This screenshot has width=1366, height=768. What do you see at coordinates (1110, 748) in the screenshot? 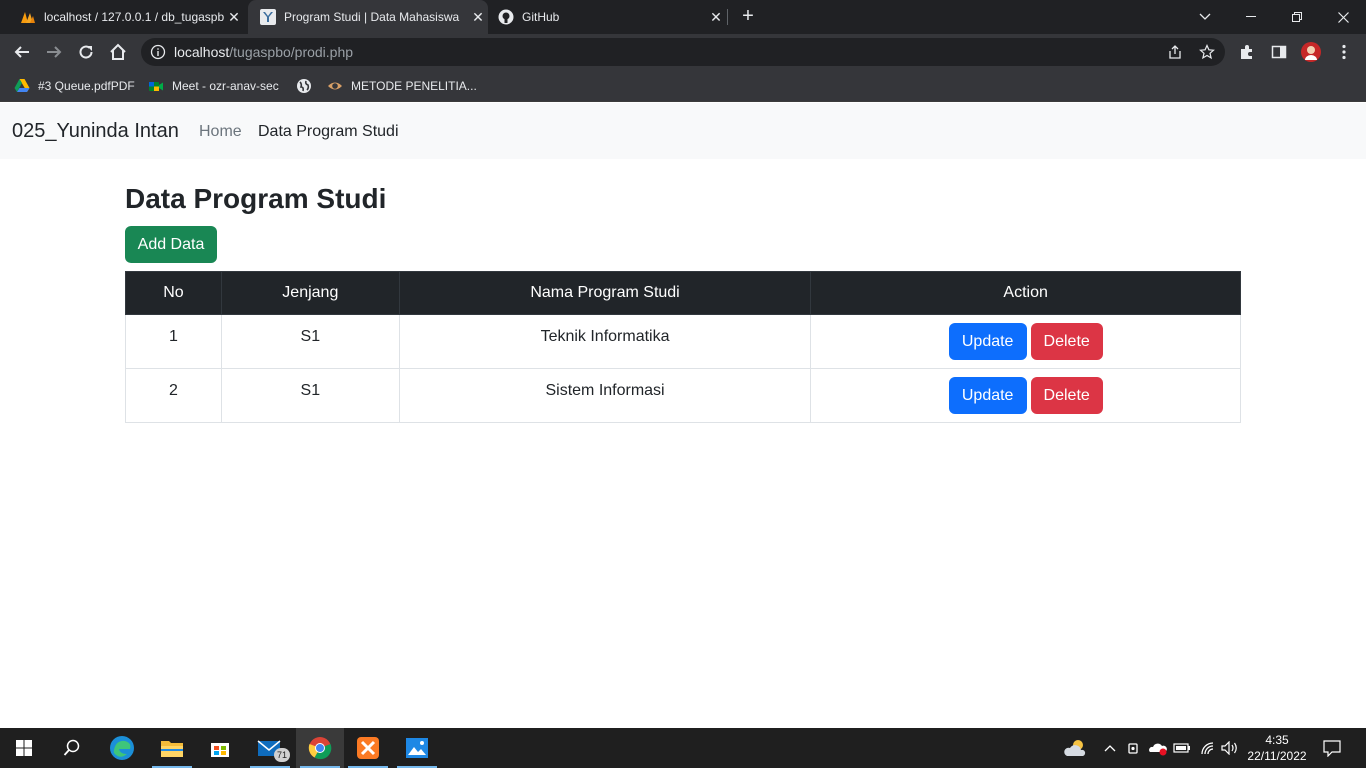
I see `show-hidden-icons-icon` at bounding box center [1110, 748].